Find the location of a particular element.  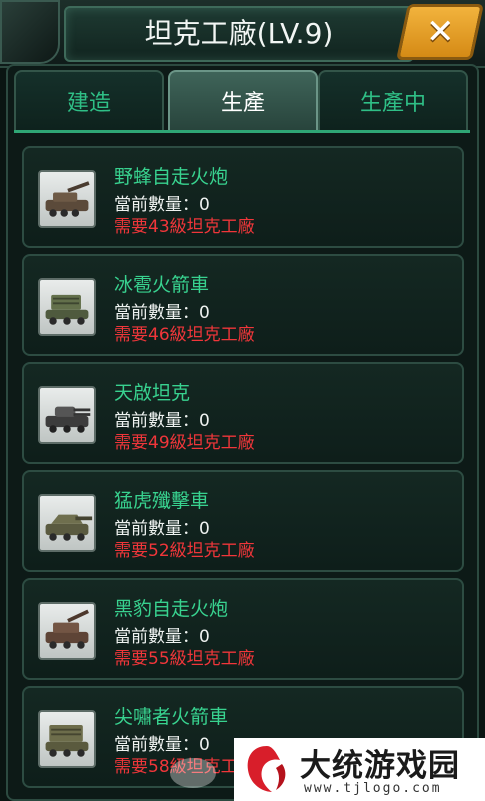

unit-card: 黑豹自走火炮 當前數量：0 需要55級坦克工廠 is located at coordinates (243, 629).